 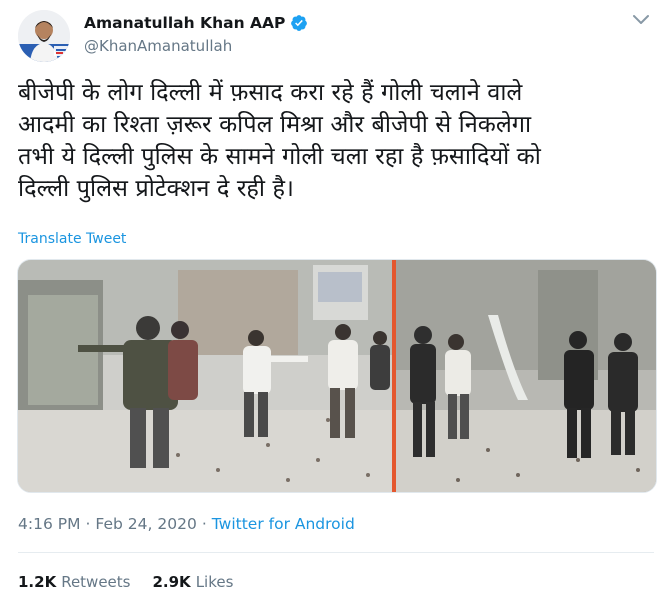 I want to click on tweet-stats: 1.2K Retweets 2.9K Likes, so click(x=136, y=582).